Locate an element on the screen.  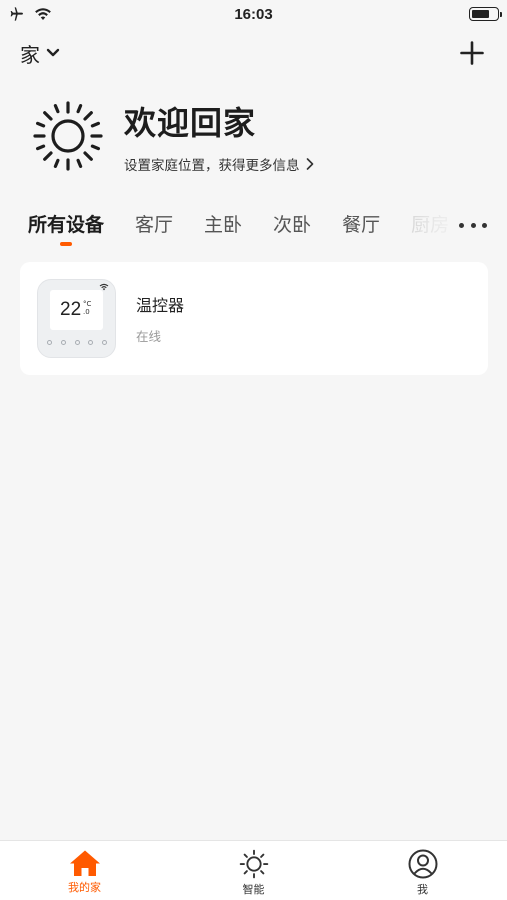
tab-kitchen: 厨房 is located at coordinates (430, 221).